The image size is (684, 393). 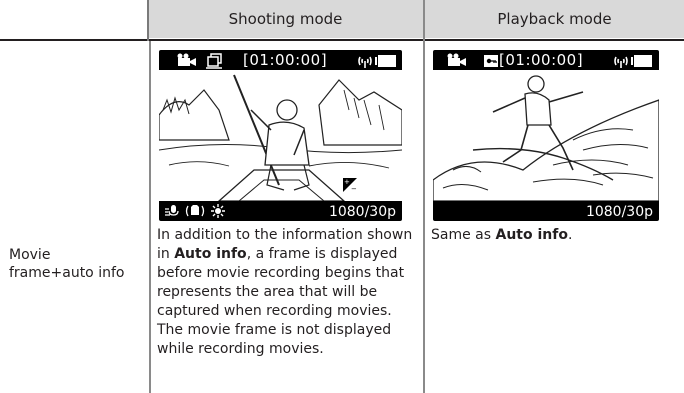 I want to click on playback-mode-screen: [01:00:00] 1080/30p, so click(x=546, y=135).